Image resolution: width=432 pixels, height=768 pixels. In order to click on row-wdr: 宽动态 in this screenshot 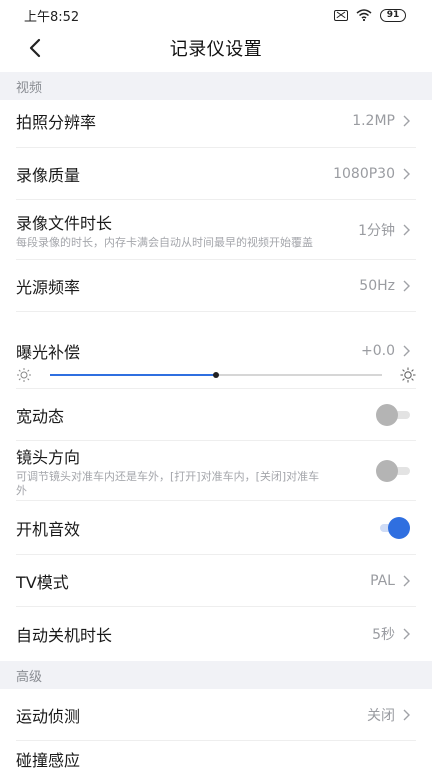, I will do `click(216, 415)`.